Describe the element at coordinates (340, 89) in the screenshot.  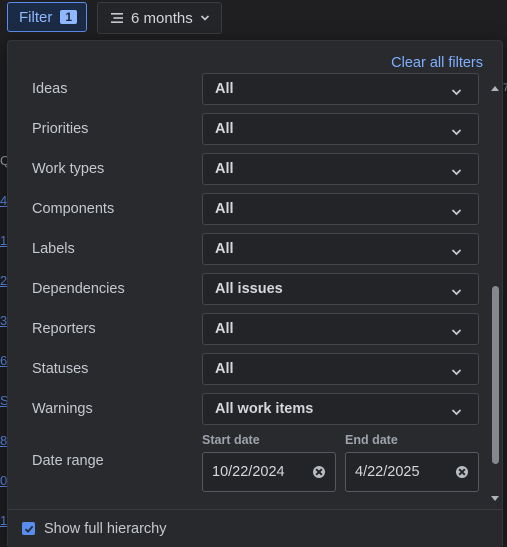
I see `ideas-select: All` at that location.